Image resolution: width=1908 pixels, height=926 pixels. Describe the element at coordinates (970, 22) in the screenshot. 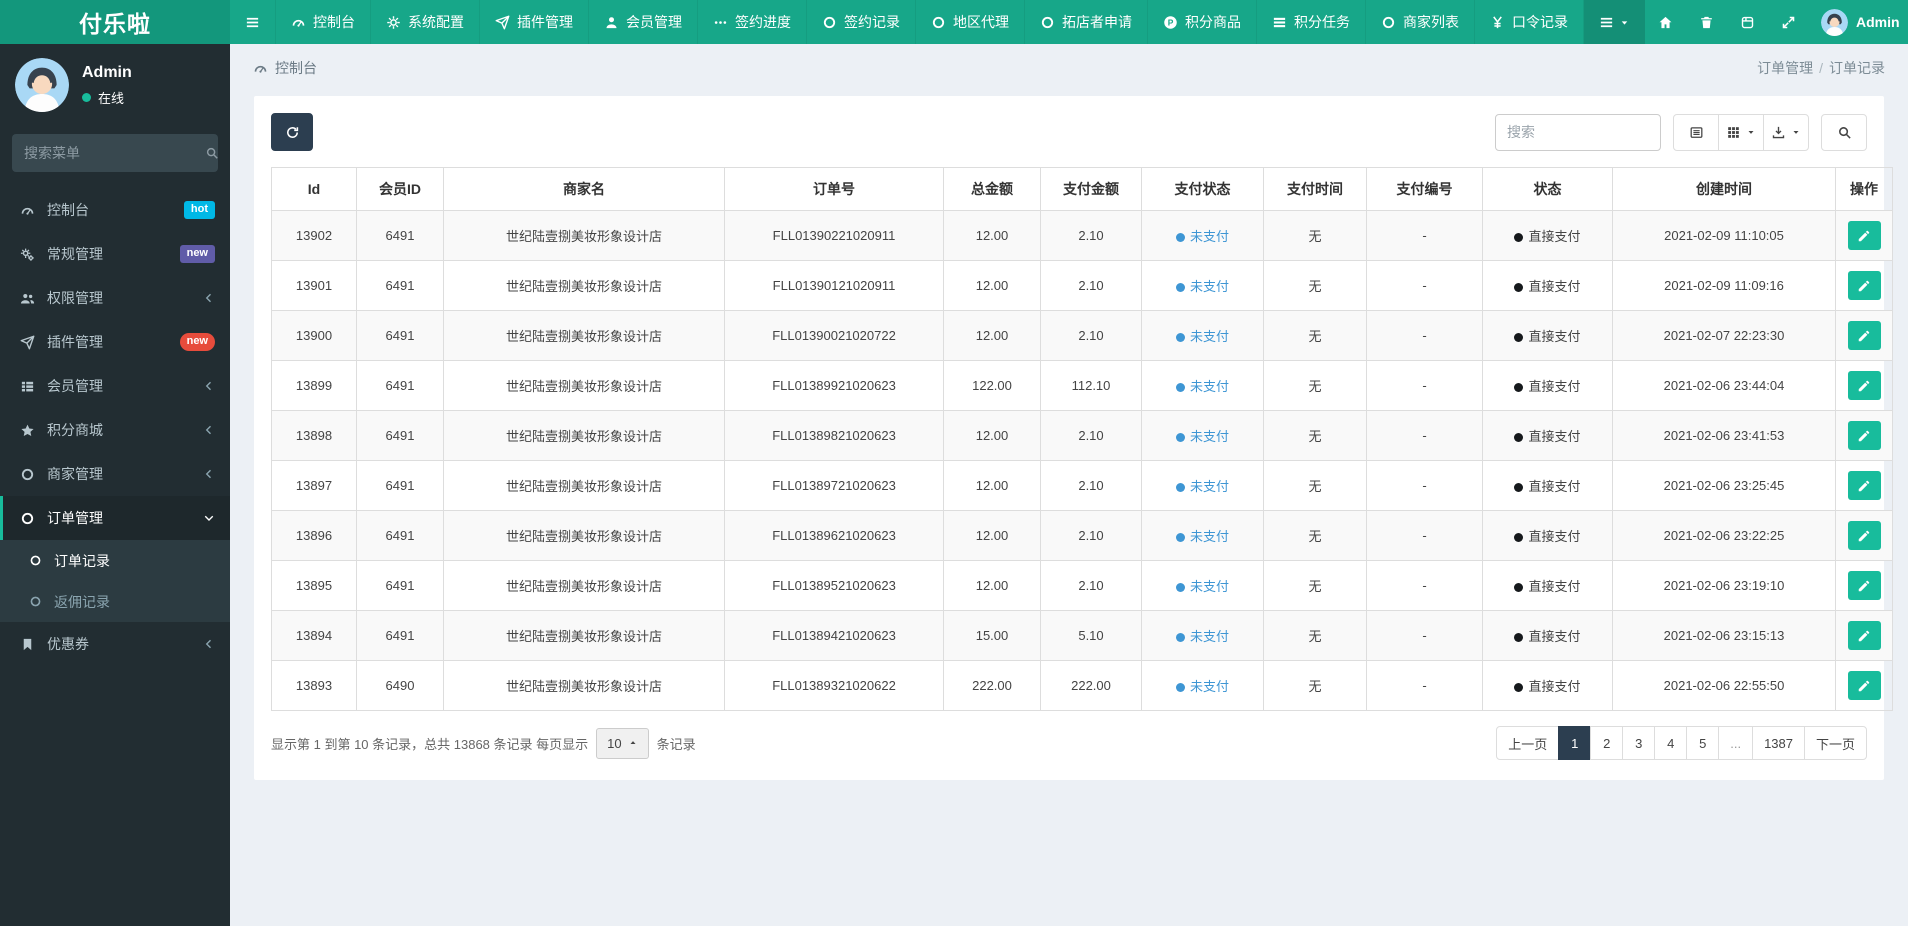

I see `nav-item-地区代理: 地区代理` at that location.